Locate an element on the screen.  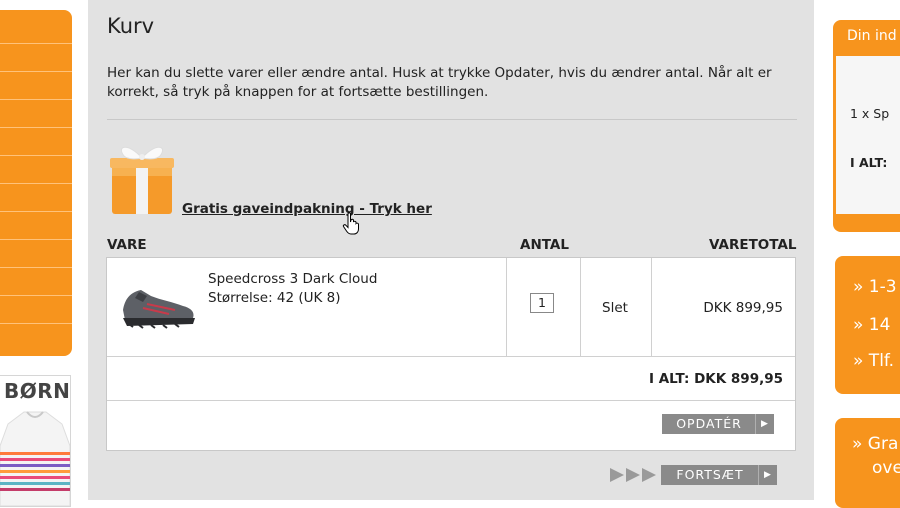
gift-wrap-link: Gratis gaveindpakning - Tryk her is located at coordinates (307, 209).